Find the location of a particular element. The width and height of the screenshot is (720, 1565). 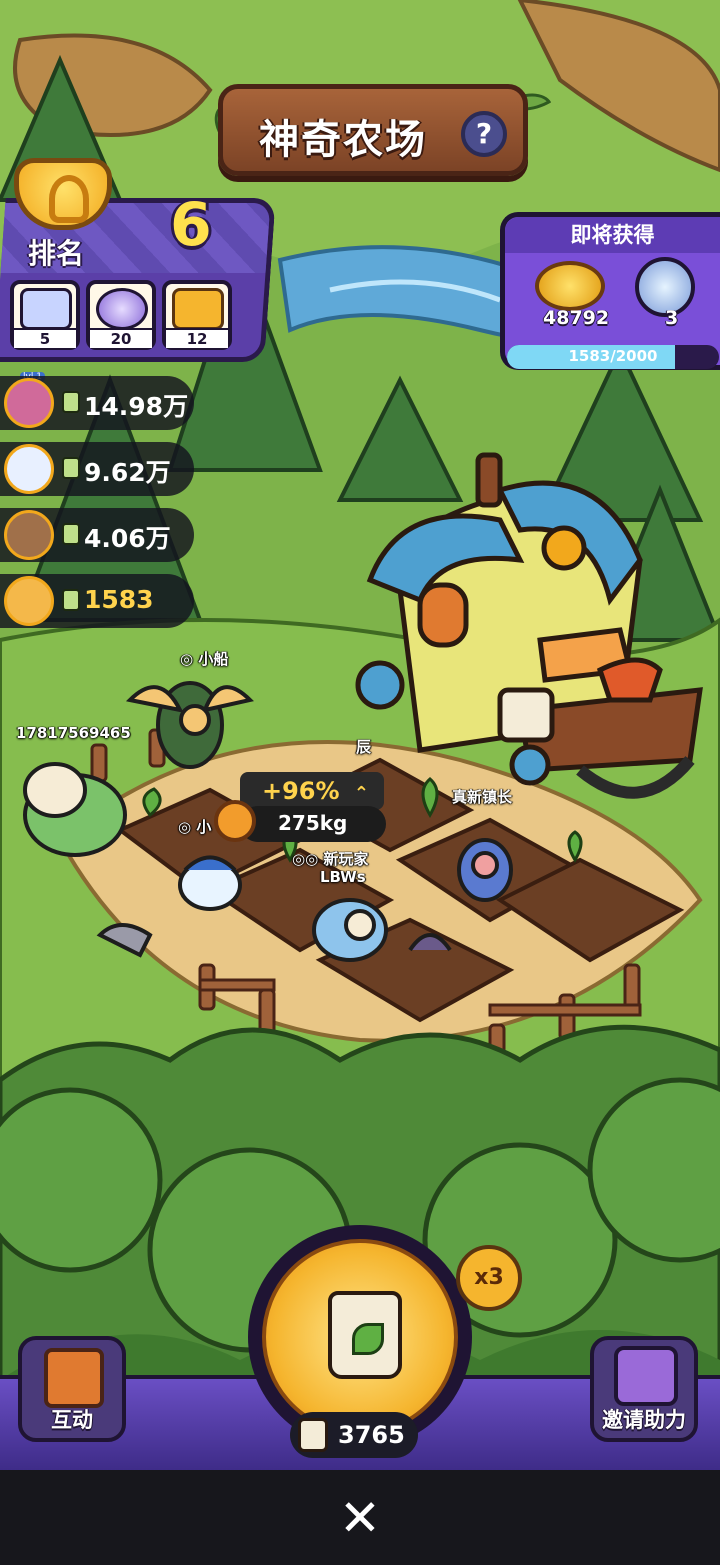

player-name-tag: ◎ 小船 is located at coordinates (204, 658).